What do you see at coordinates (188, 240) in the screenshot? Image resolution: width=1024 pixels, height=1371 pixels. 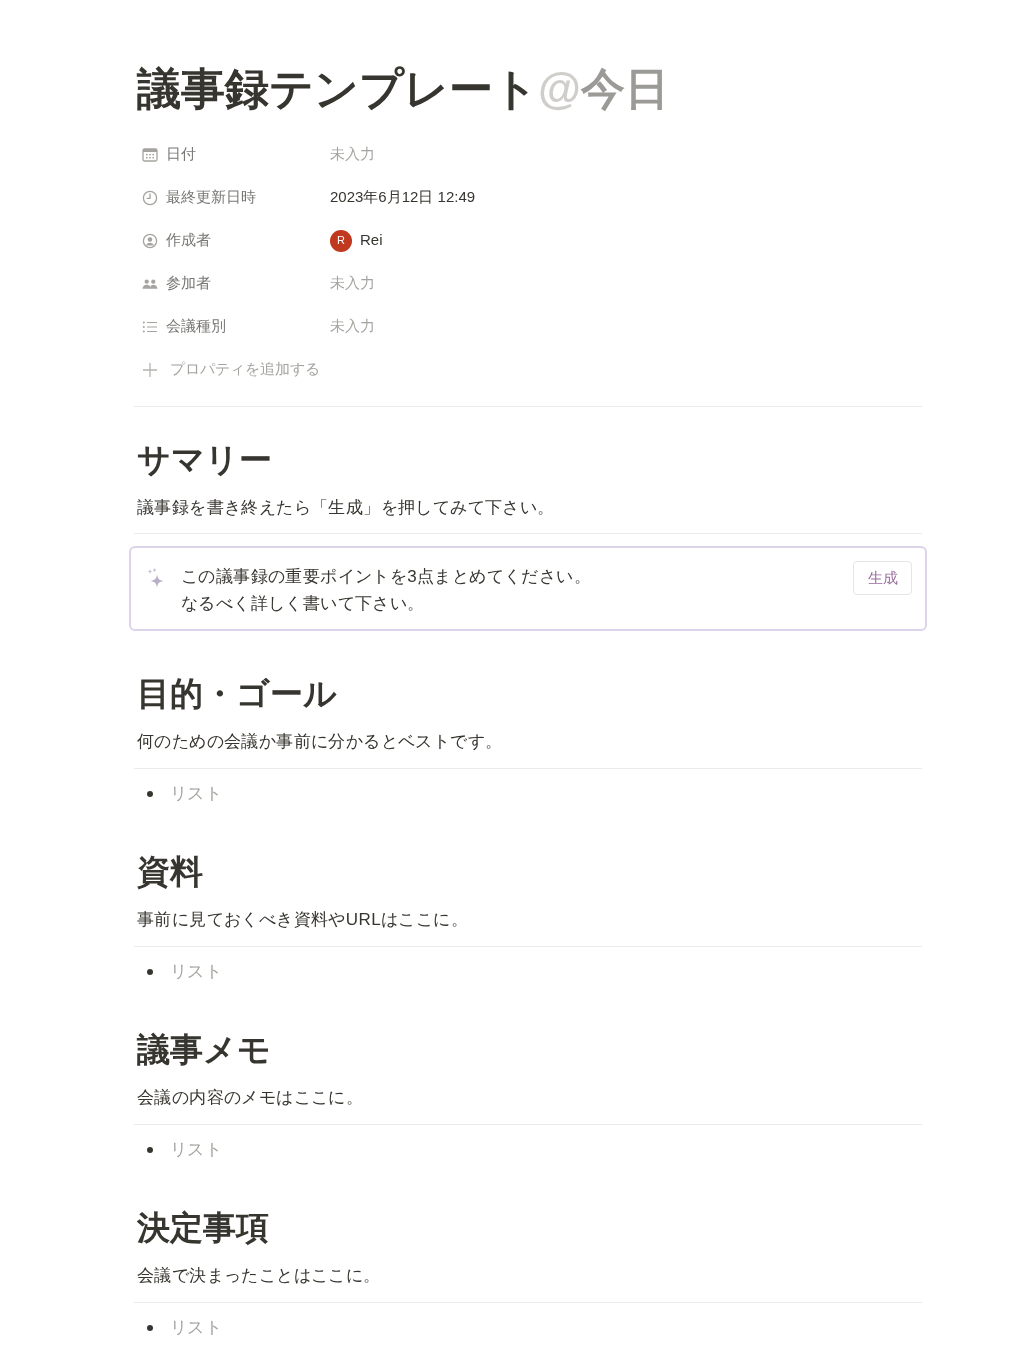 I see `property-label: 作成者` at bounding box center [188, 240].